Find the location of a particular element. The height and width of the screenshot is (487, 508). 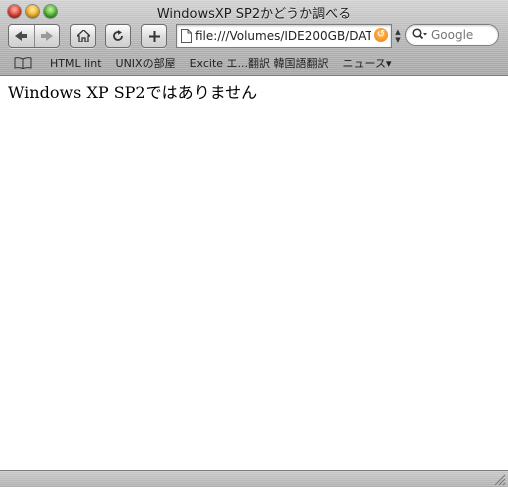

add-bookmark-button is located at coordinates (154, 36).